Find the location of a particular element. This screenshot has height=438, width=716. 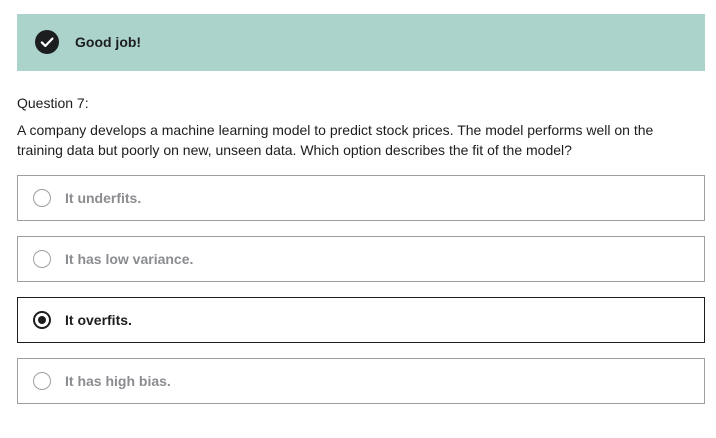

answer-option-label: It has low variance. is located at coordinates (129, 259).